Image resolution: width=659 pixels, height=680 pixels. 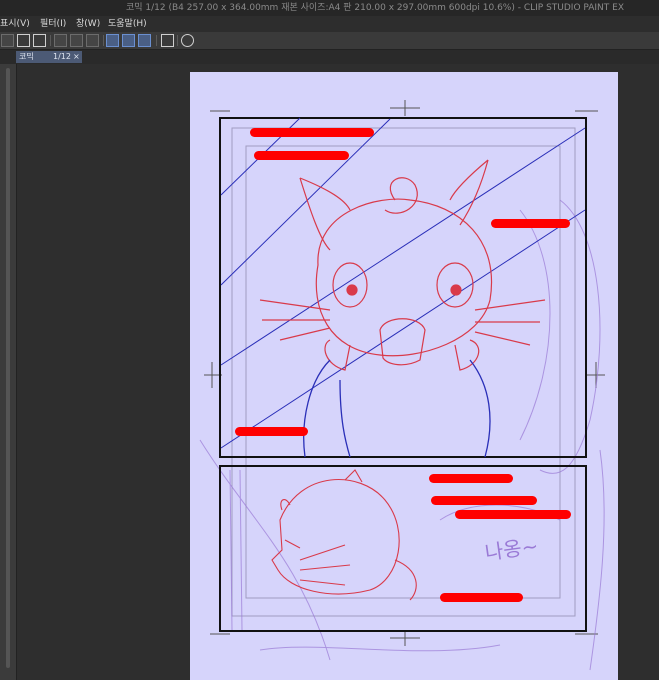 I want to click on handwriting-annotation: 나옹~, so click(x=511, y=549).